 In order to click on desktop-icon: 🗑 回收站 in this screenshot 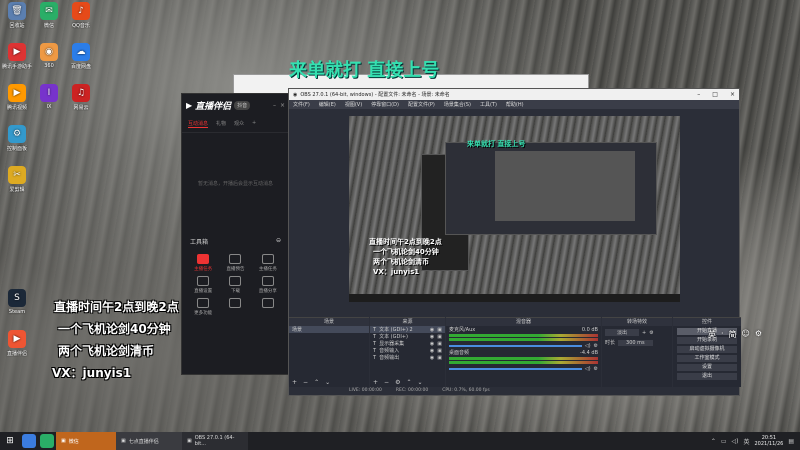, I will do `click(17, 15)`.